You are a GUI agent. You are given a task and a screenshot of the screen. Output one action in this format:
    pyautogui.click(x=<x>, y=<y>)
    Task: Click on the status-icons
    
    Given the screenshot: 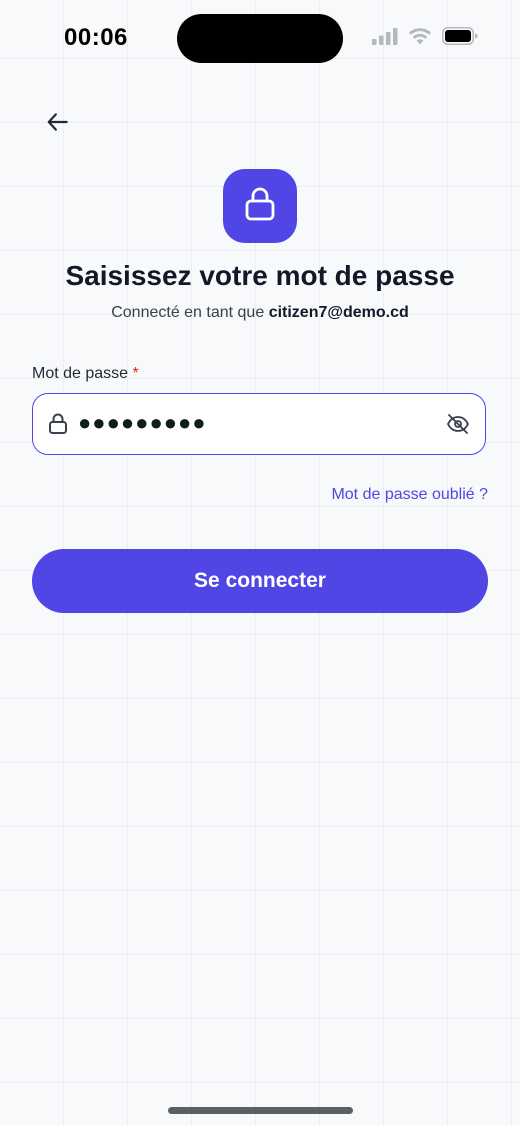 What is the action you would take?
    pyautogui.click(x=425, y=38)
    